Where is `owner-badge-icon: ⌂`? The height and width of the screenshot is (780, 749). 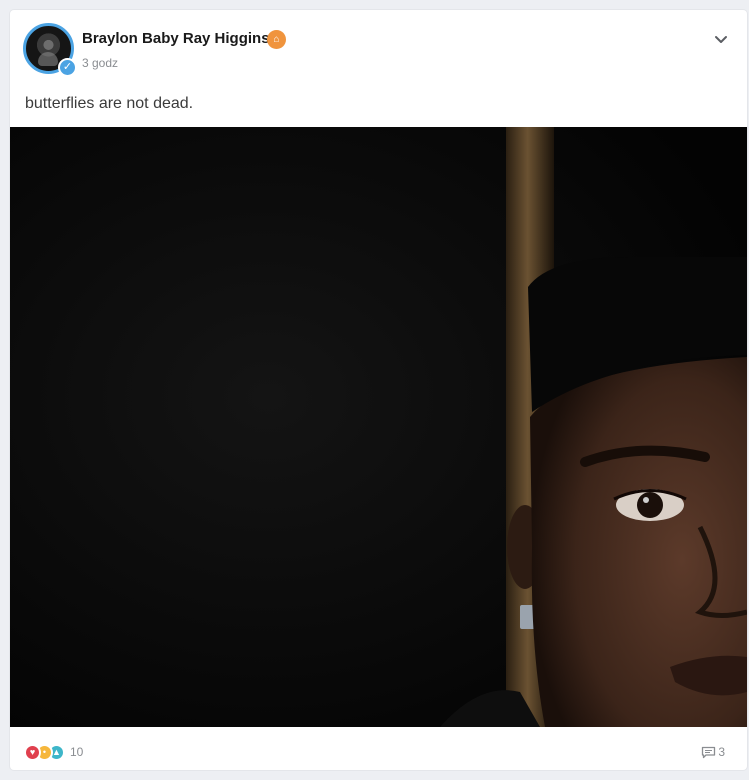 owner-badge-icon: ⌂ is located at coordinates (276, 39).